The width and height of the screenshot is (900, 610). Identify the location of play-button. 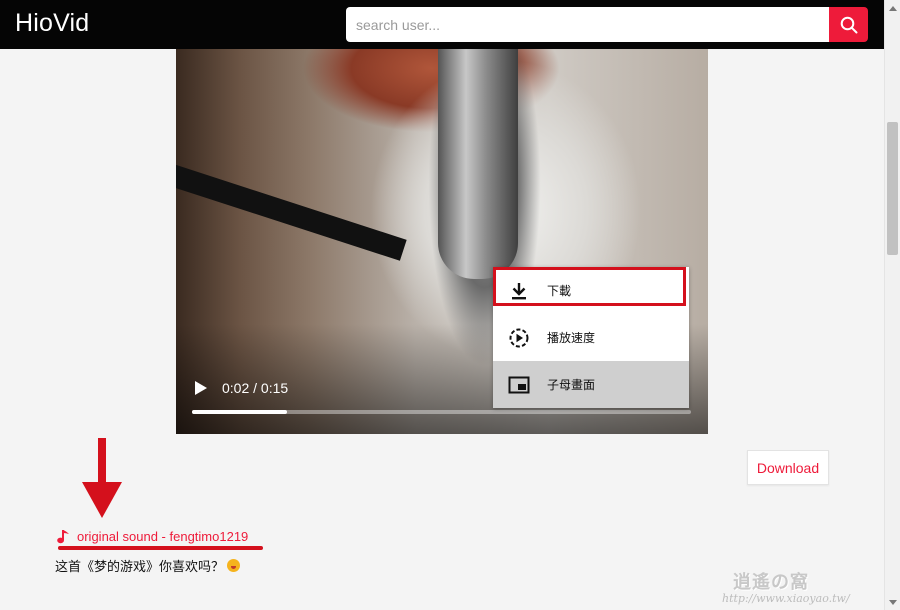
(201, 388).